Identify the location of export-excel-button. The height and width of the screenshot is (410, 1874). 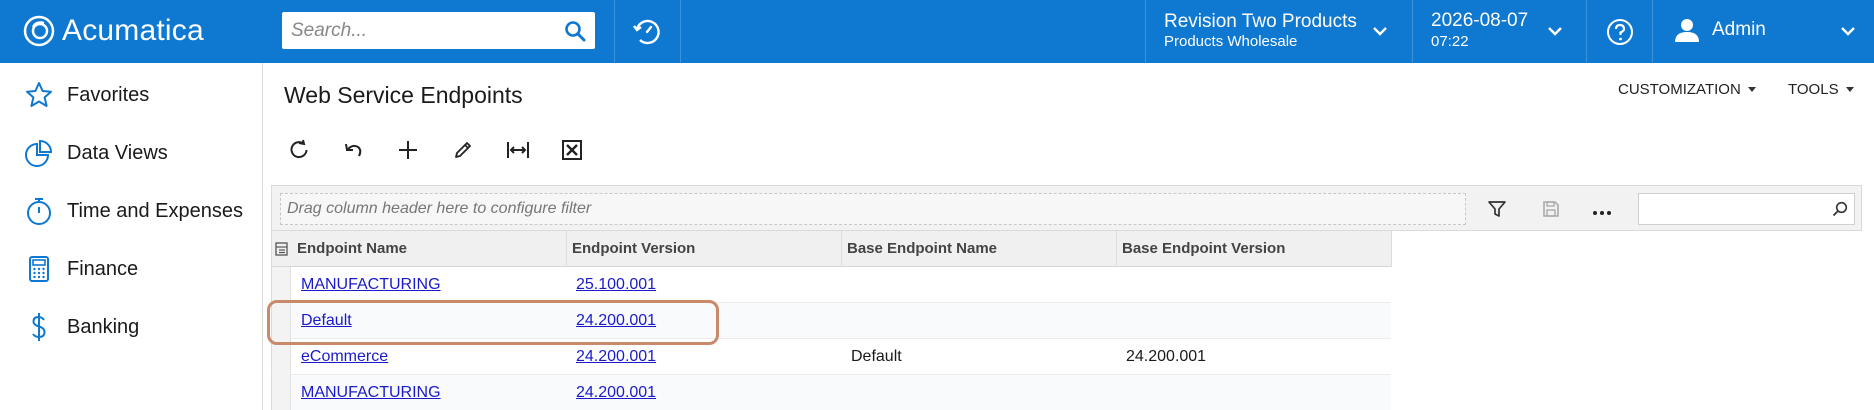
(572, 150).